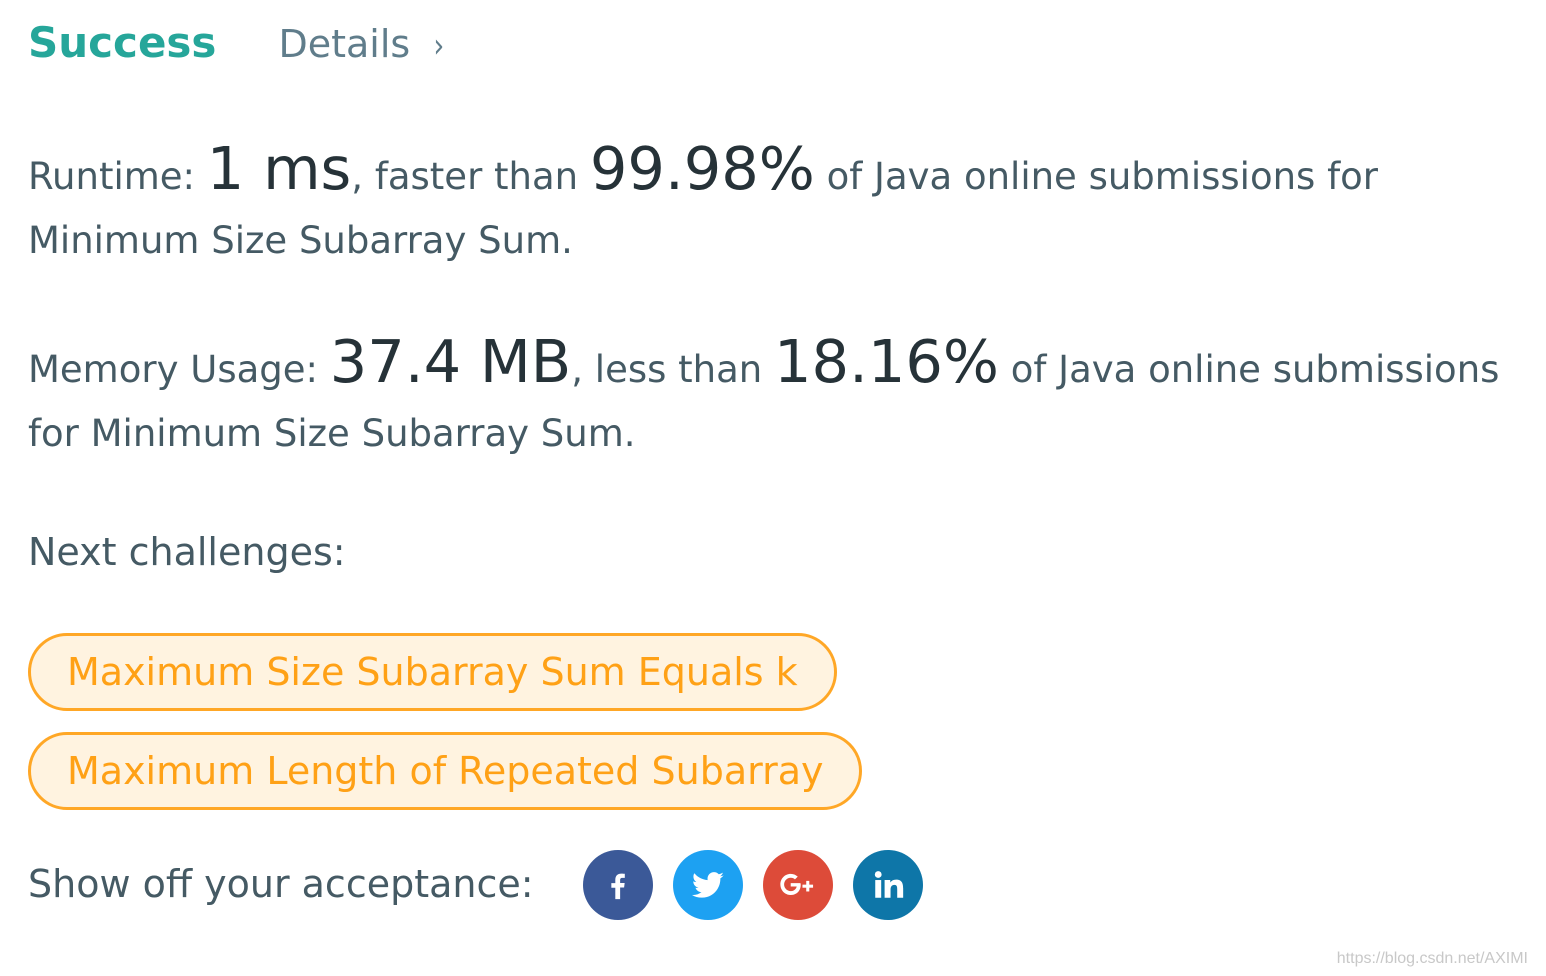 The image size is (1546, 976). What do you see at coordinates (117, 176) in the screenshot?
I see `runtime-prefix: Runtime:` at bounding box center [117, 176].